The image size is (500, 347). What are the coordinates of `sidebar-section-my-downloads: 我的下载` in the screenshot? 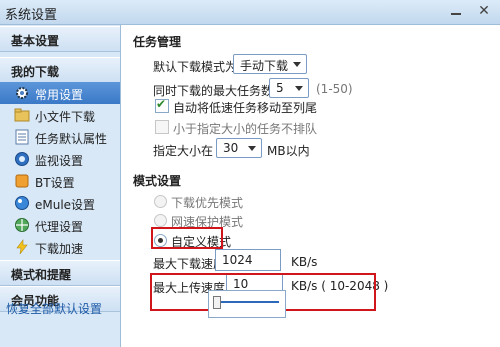 It's located at (60, 70).